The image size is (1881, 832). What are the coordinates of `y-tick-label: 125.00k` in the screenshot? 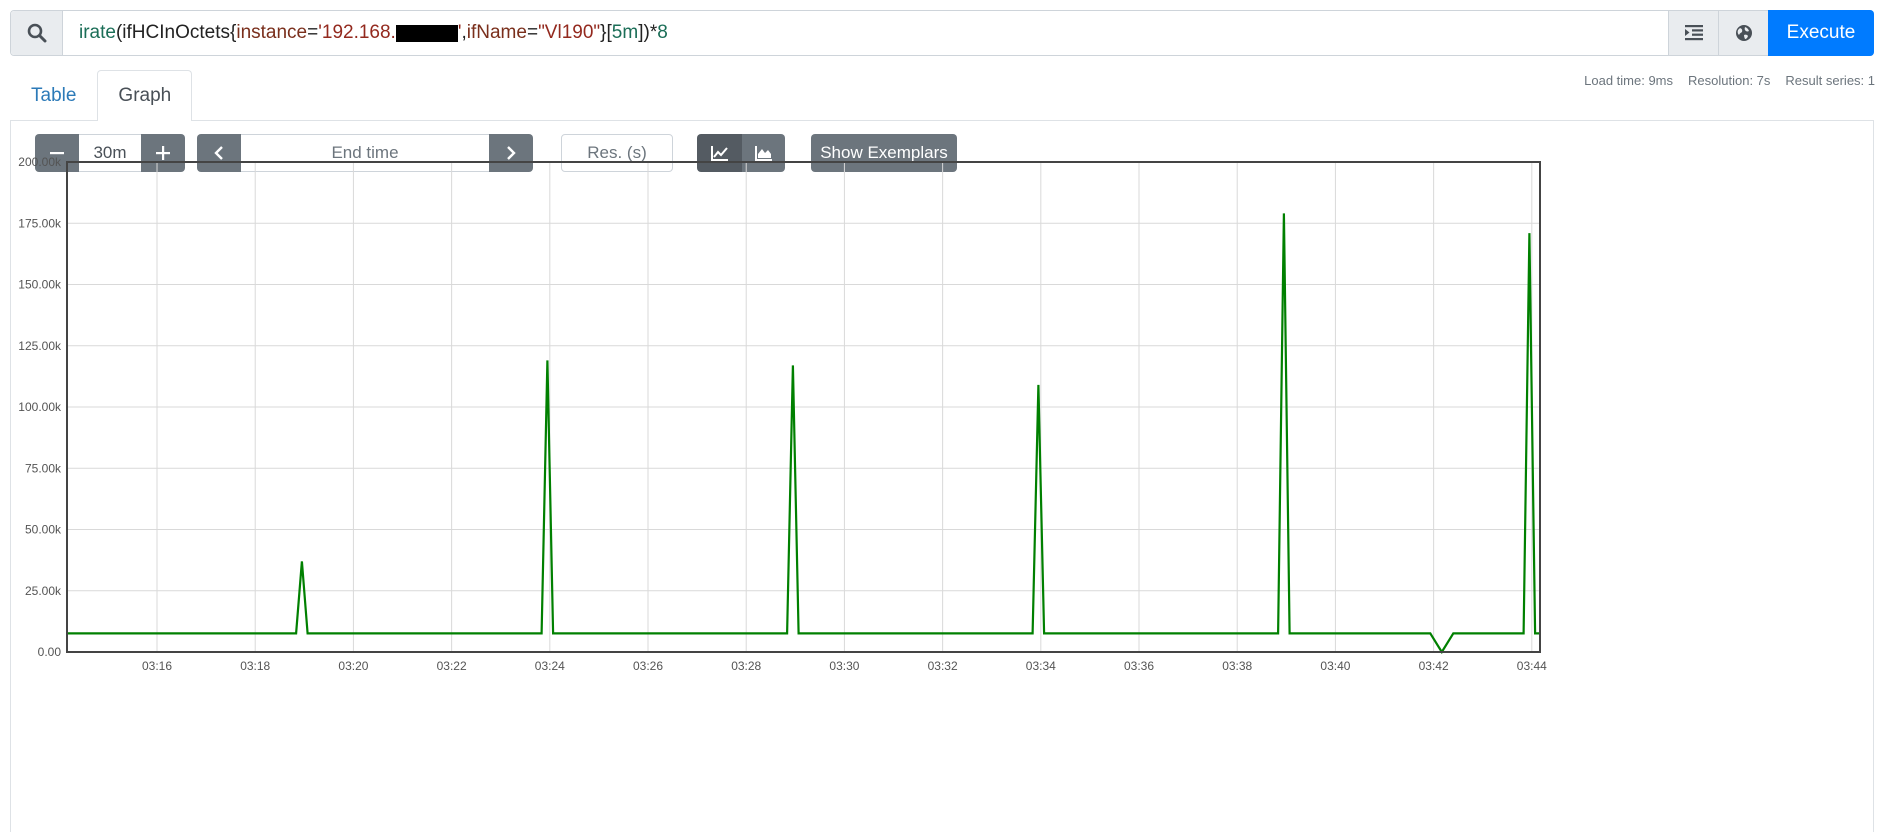 It's located at (40, 346).